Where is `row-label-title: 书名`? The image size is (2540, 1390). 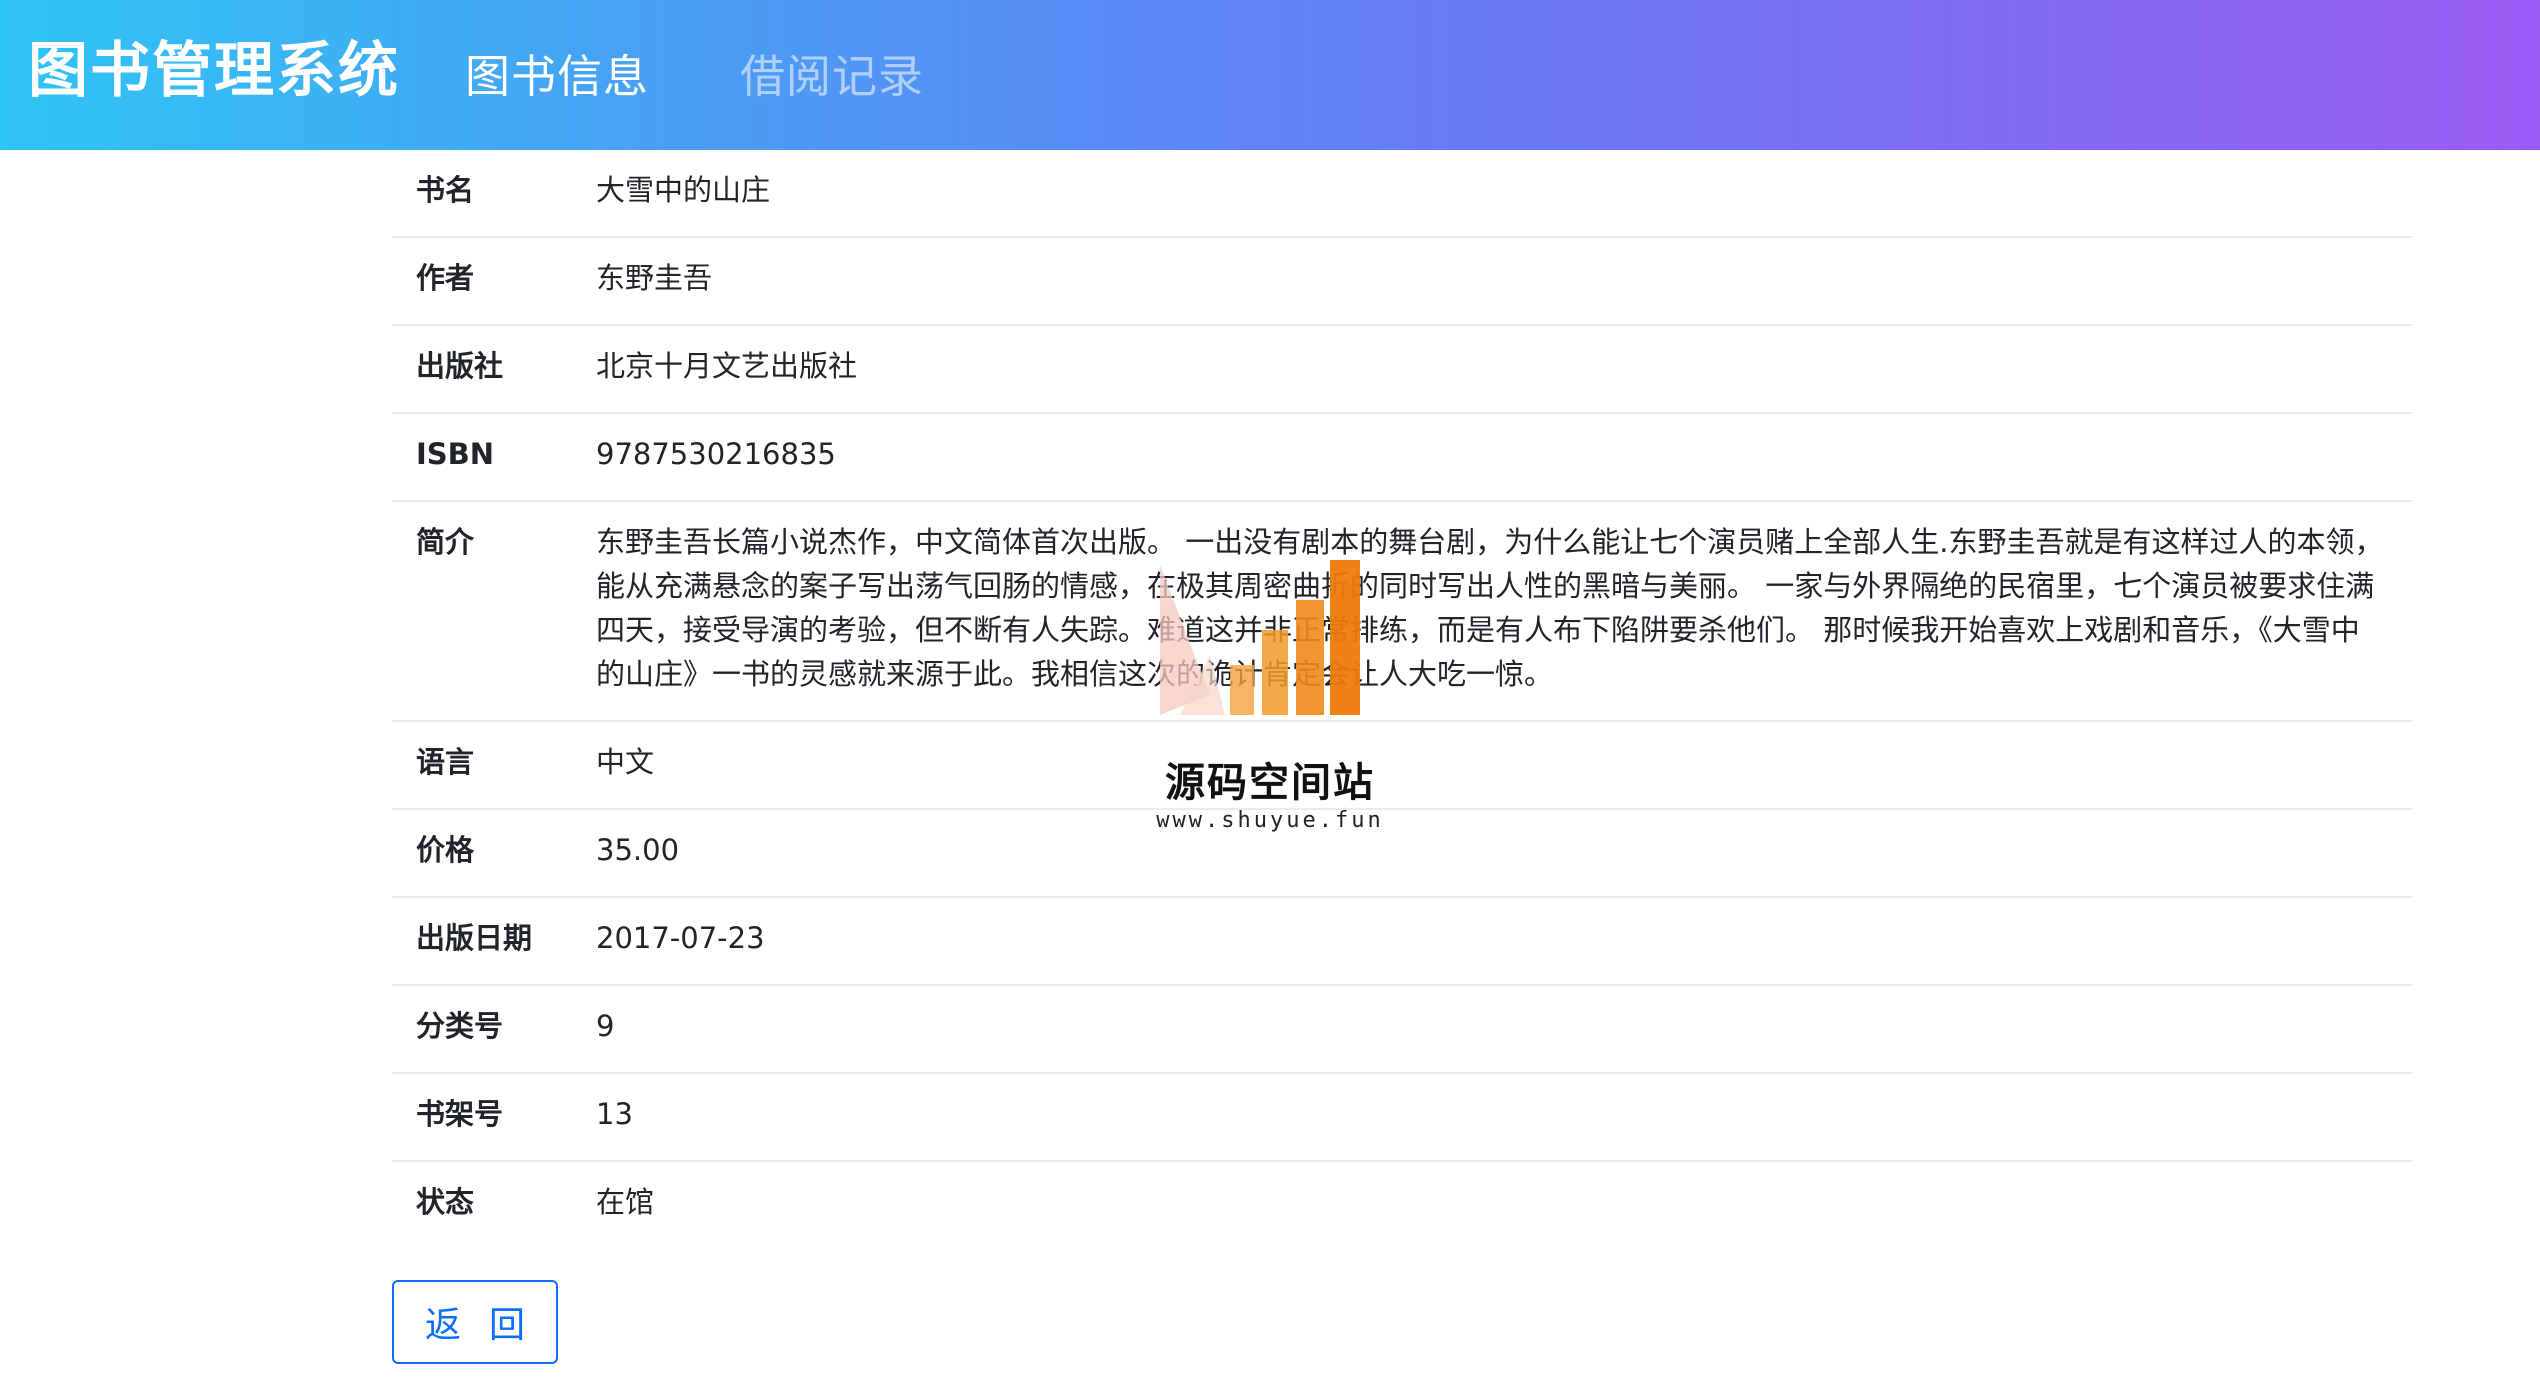
row-label-title: 书名 is located at coordinates (445, 190).